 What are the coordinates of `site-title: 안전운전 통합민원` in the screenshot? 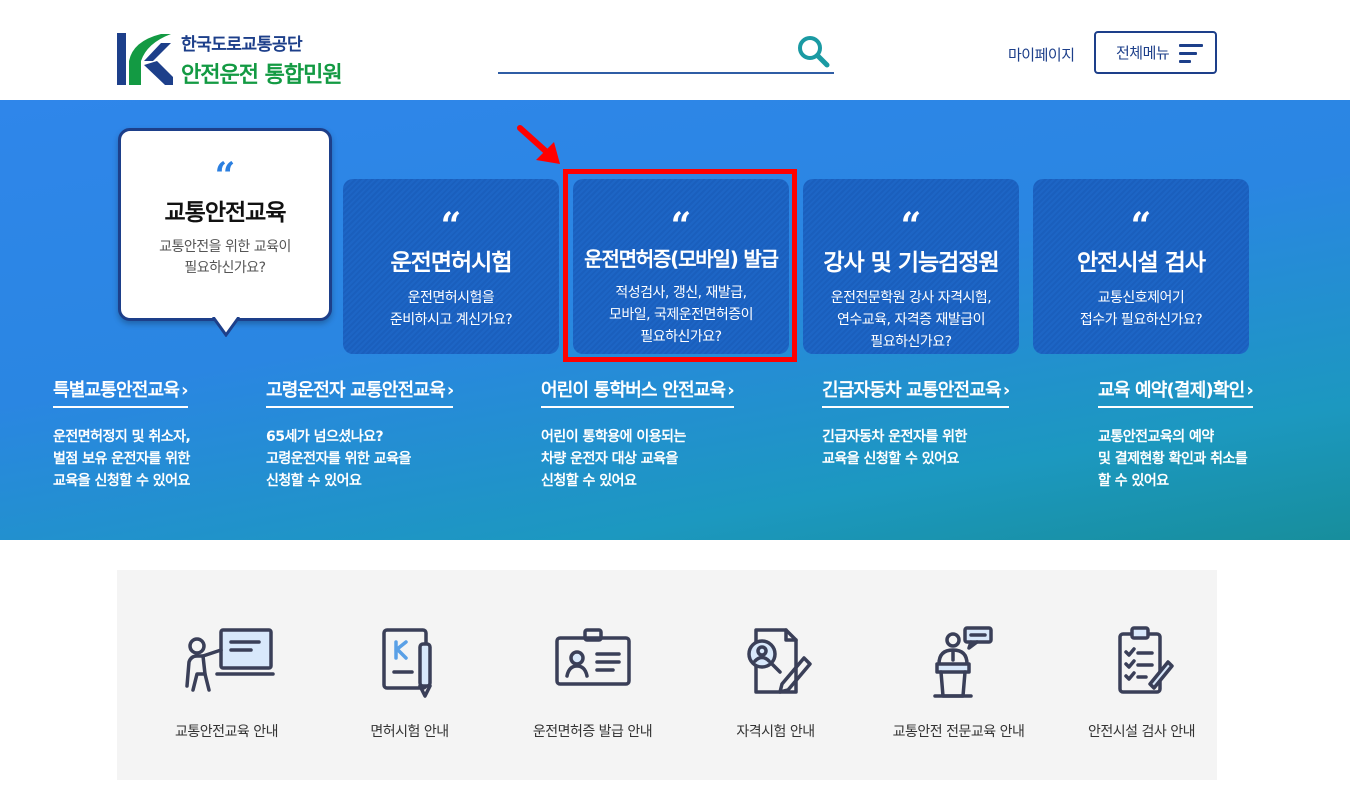 It's located at (262, 75).